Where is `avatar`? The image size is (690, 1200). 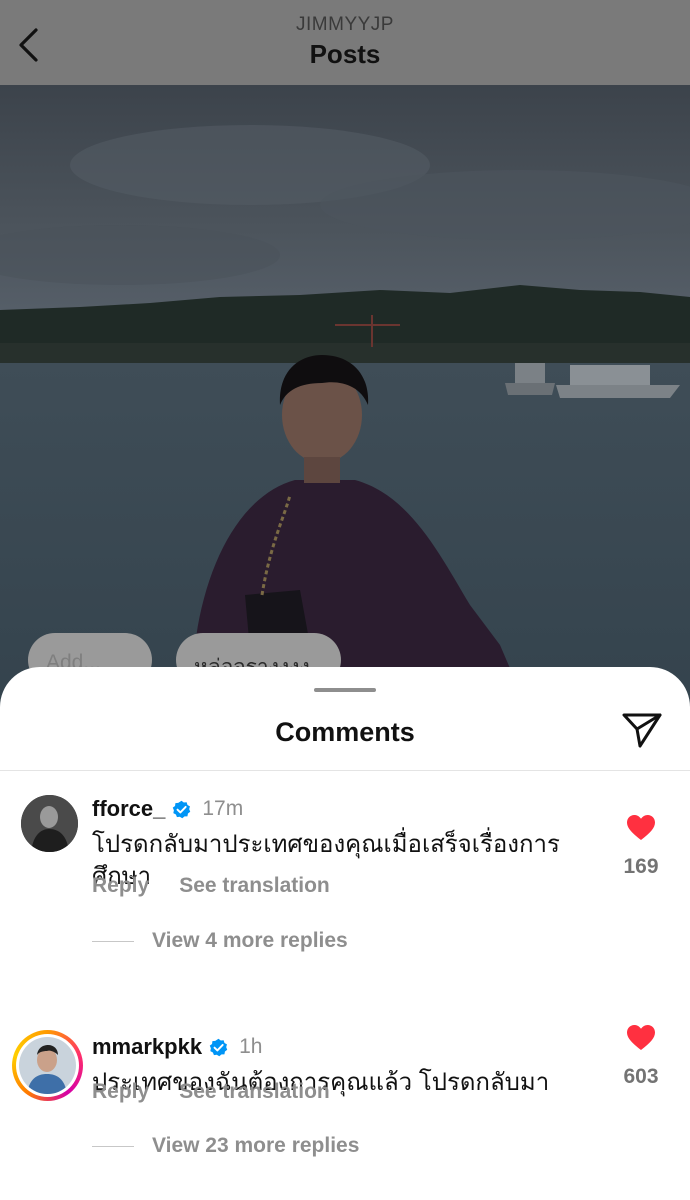
avatar is located at coordinates (49, 823).